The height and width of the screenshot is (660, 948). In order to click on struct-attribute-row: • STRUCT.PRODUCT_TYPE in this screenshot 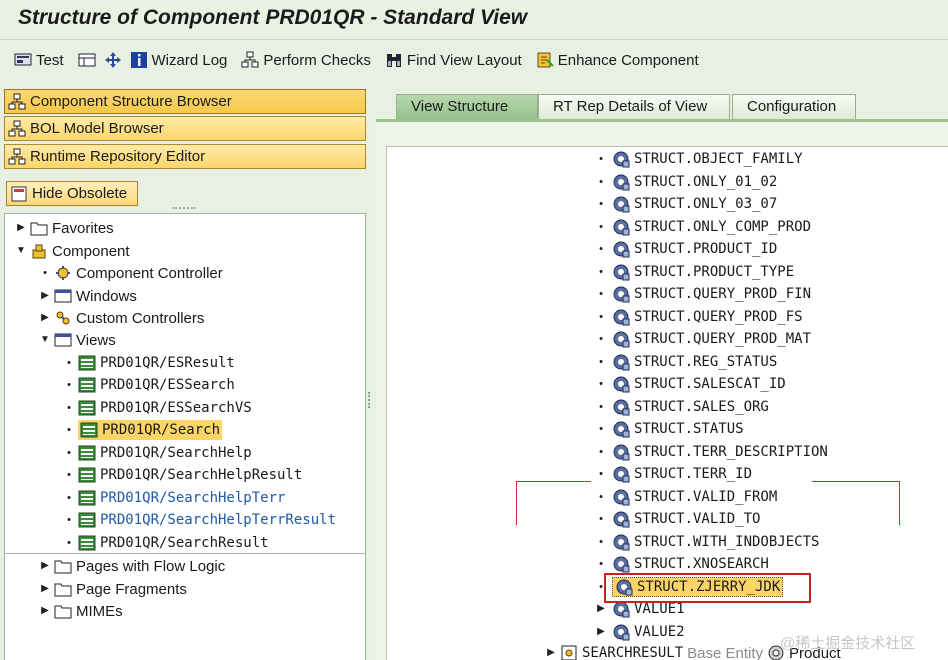, I will do `click(695, 272)`.